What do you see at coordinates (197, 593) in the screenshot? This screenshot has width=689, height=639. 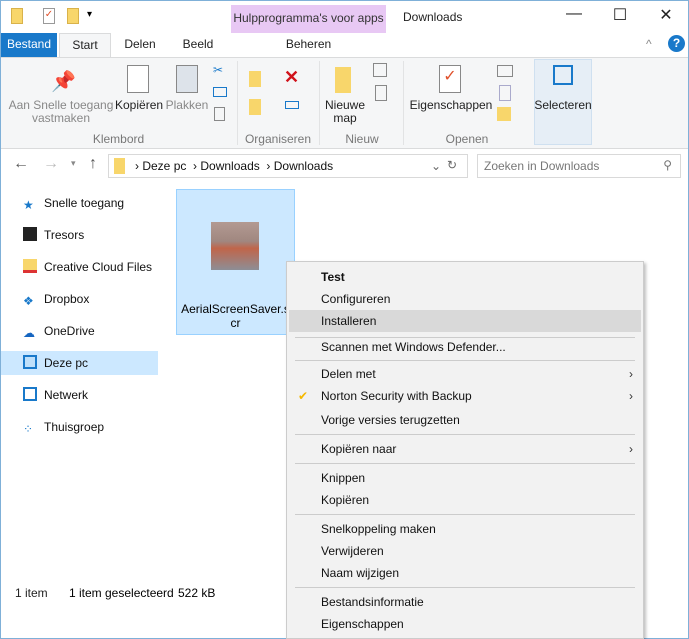 I see `status-size: 522 kB` at bounding box center [197, 593].